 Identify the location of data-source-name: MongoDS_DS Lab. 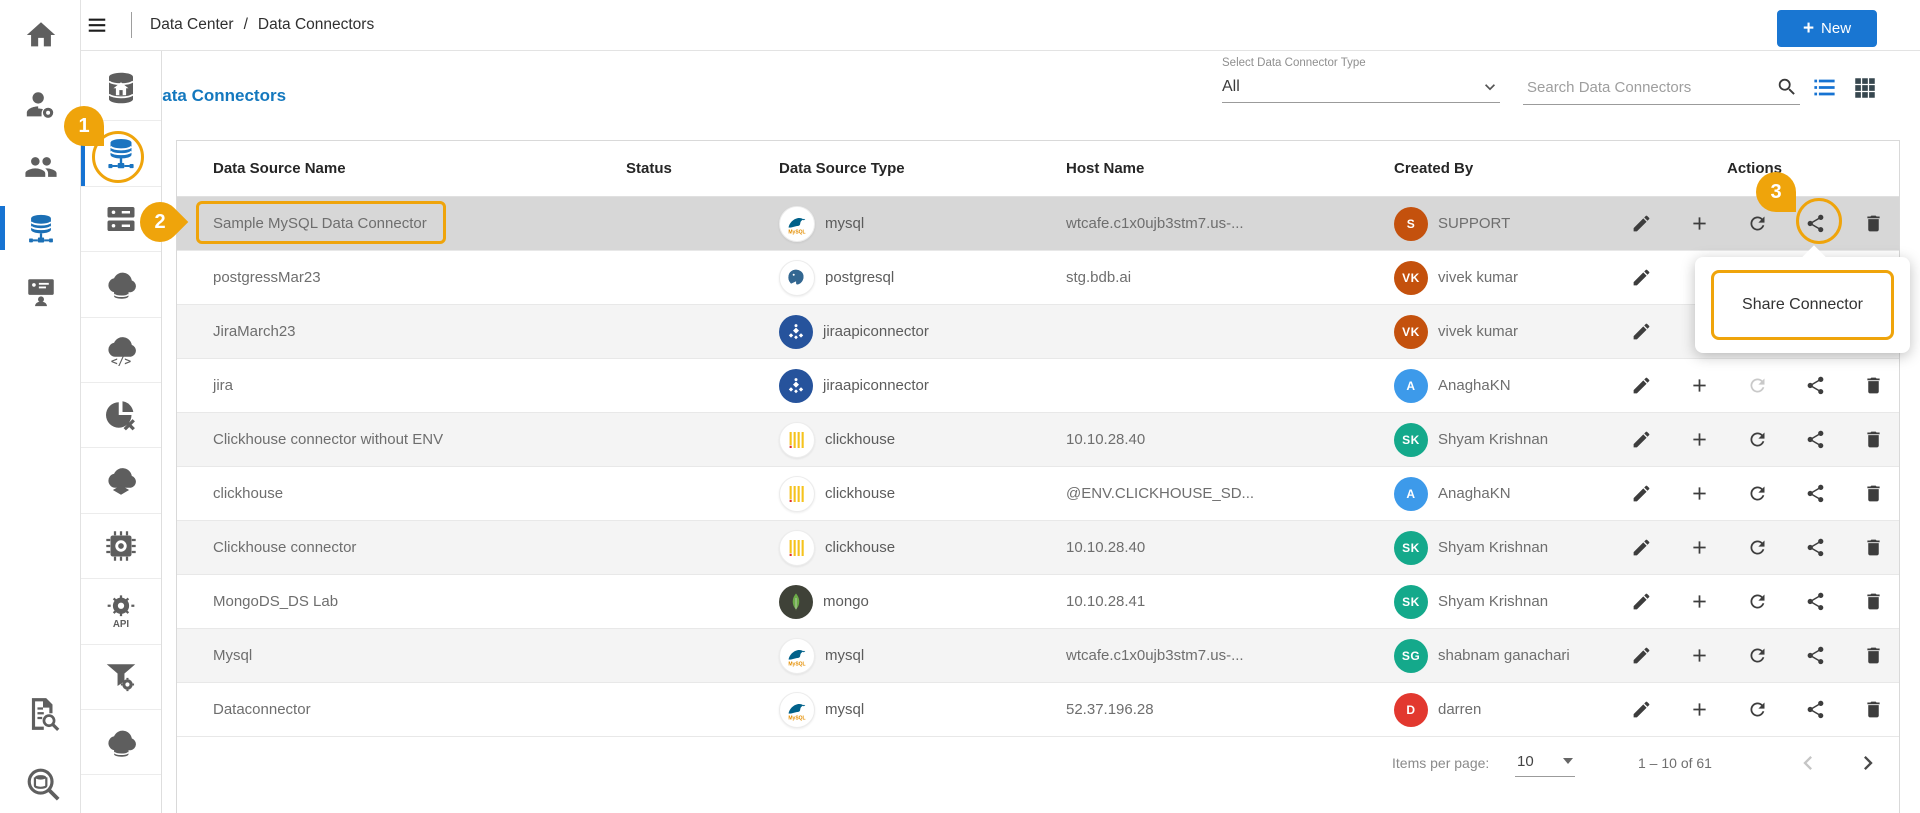
(419, 601).